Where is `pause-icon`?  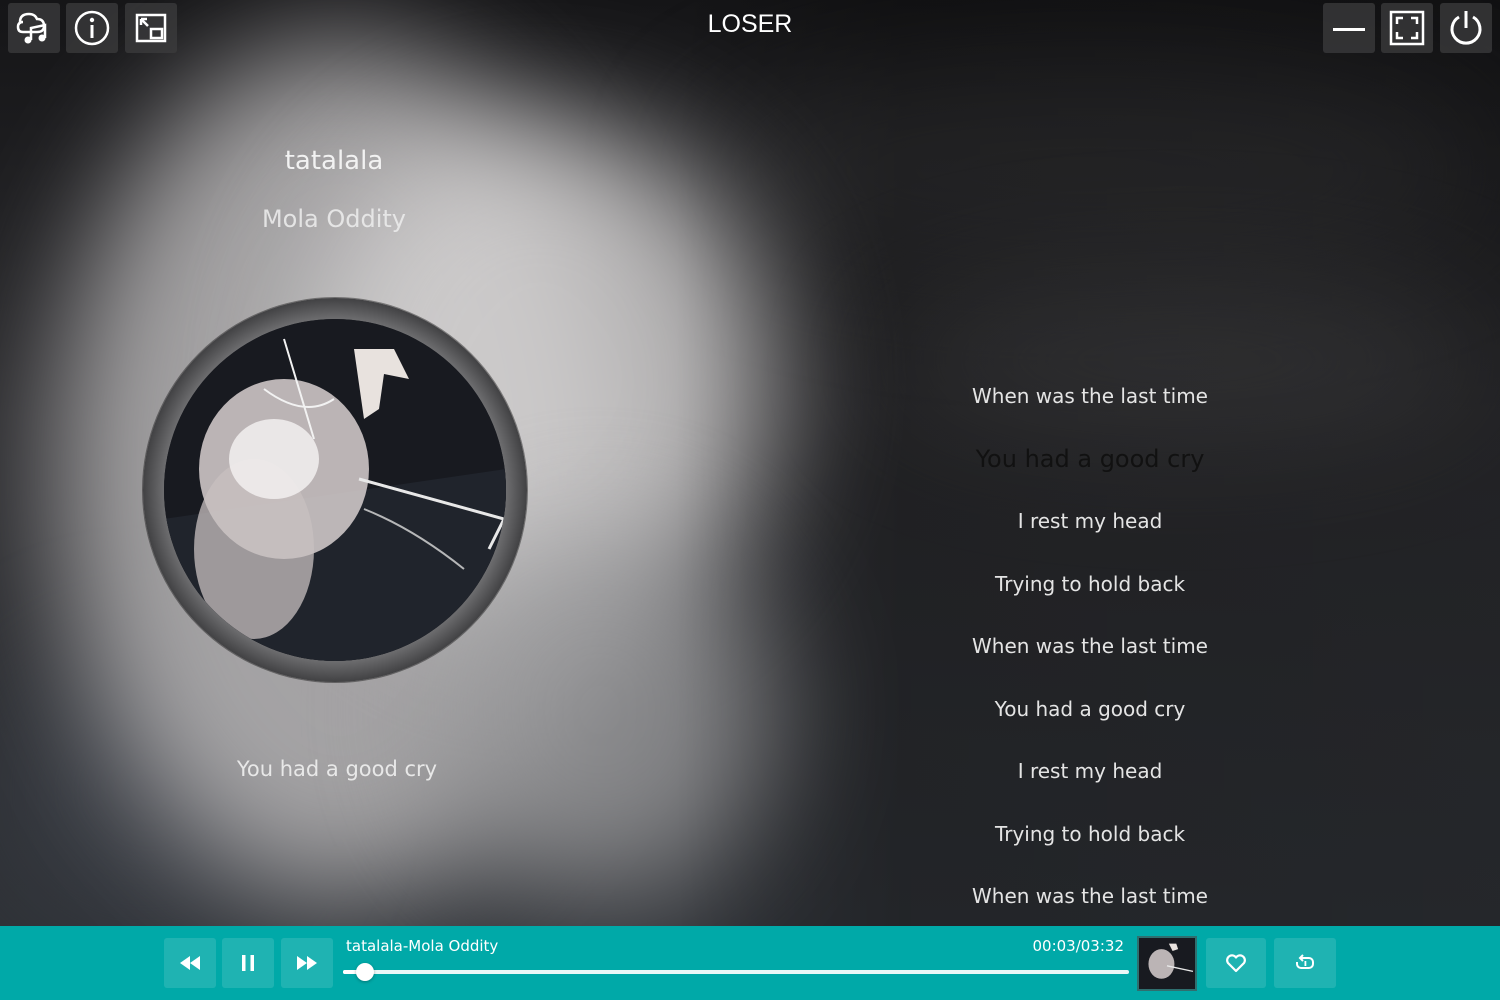
pause-icon is located at coordinates (248, 963).